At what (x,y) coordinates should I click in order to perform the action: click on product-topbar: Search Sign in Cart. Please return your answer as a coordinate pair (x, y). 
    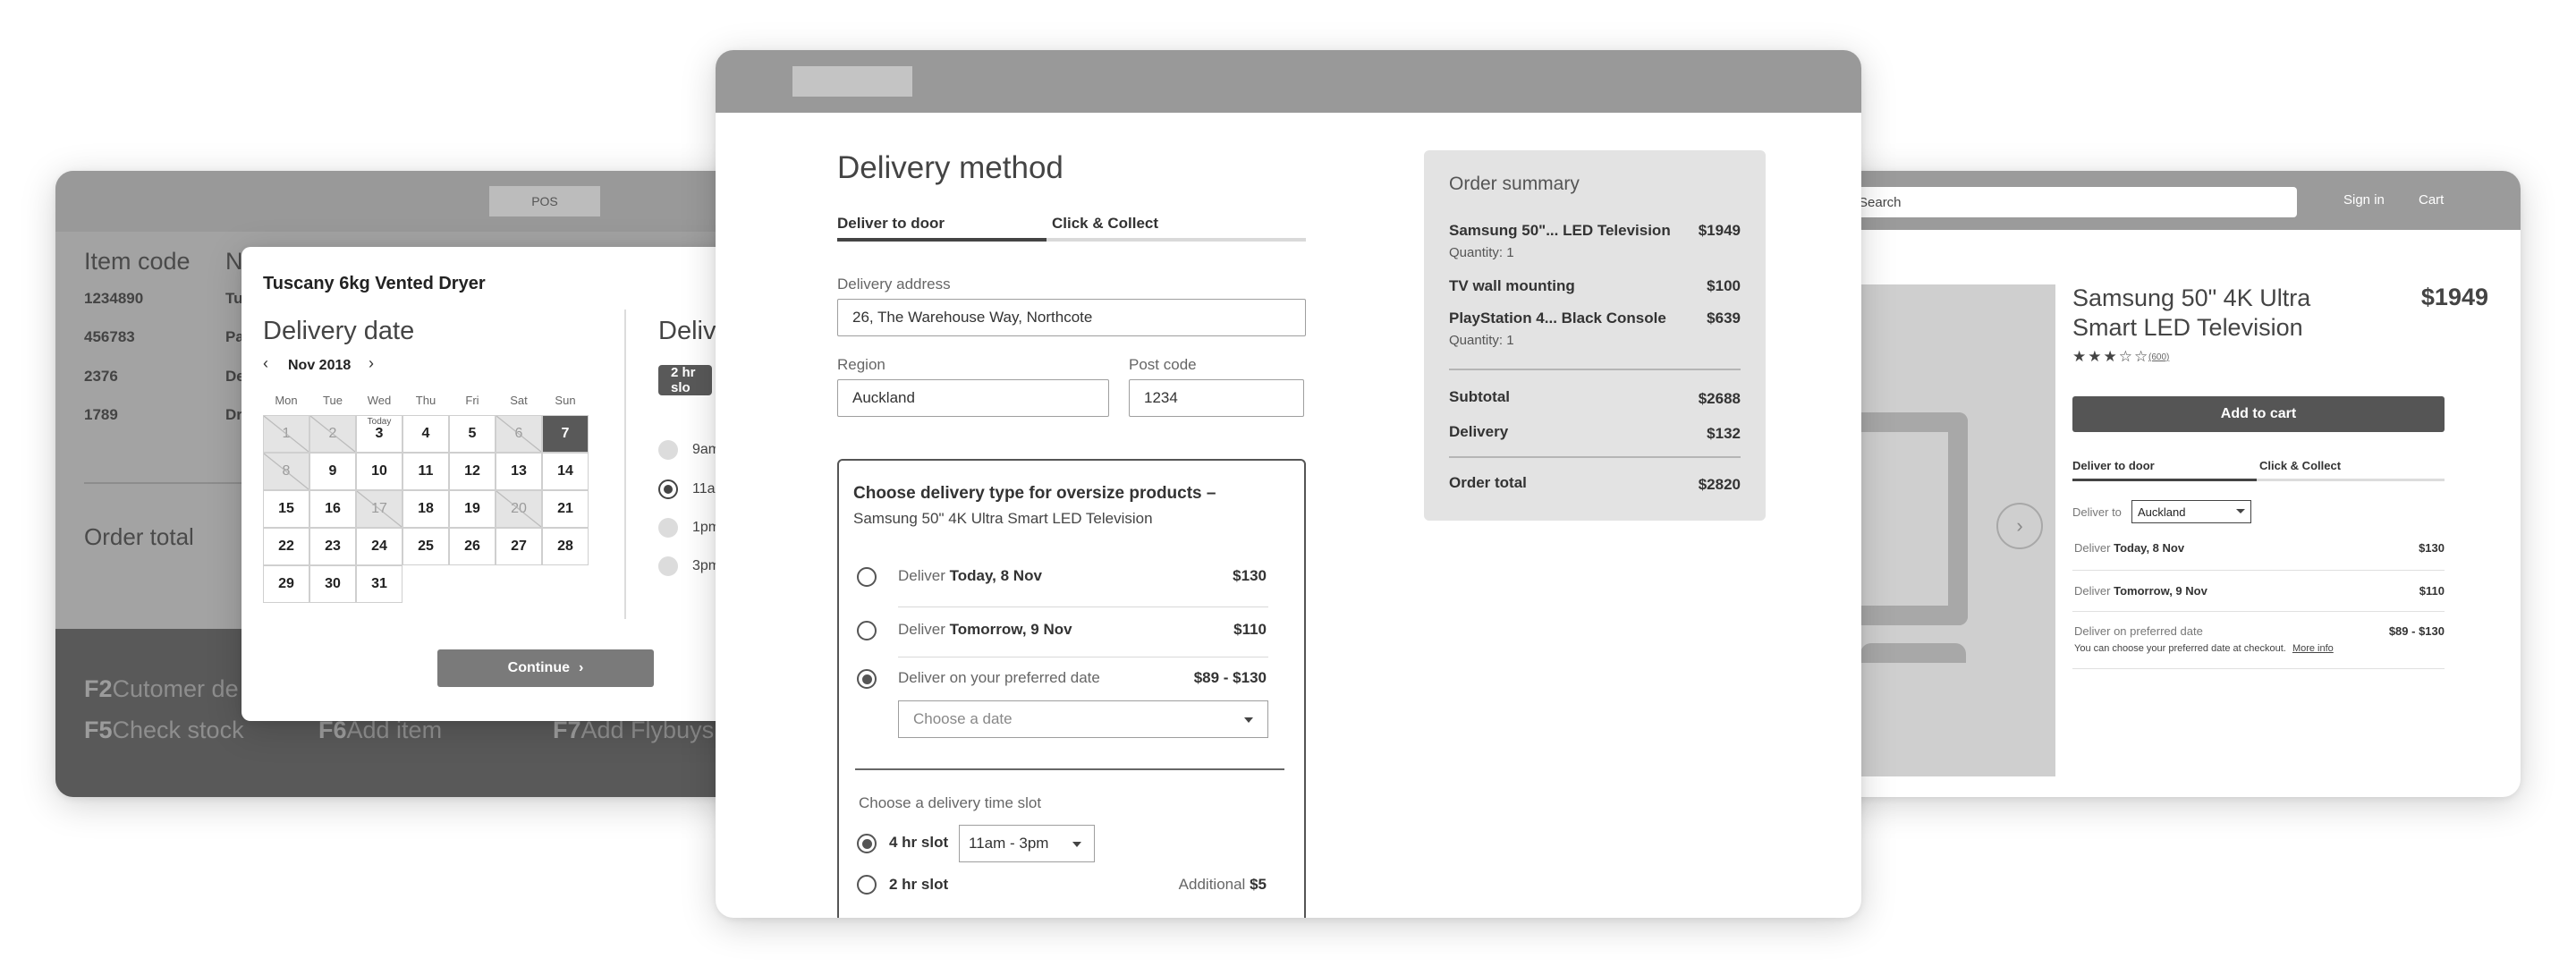
    Looking at the image, I should click on (2173, 200).